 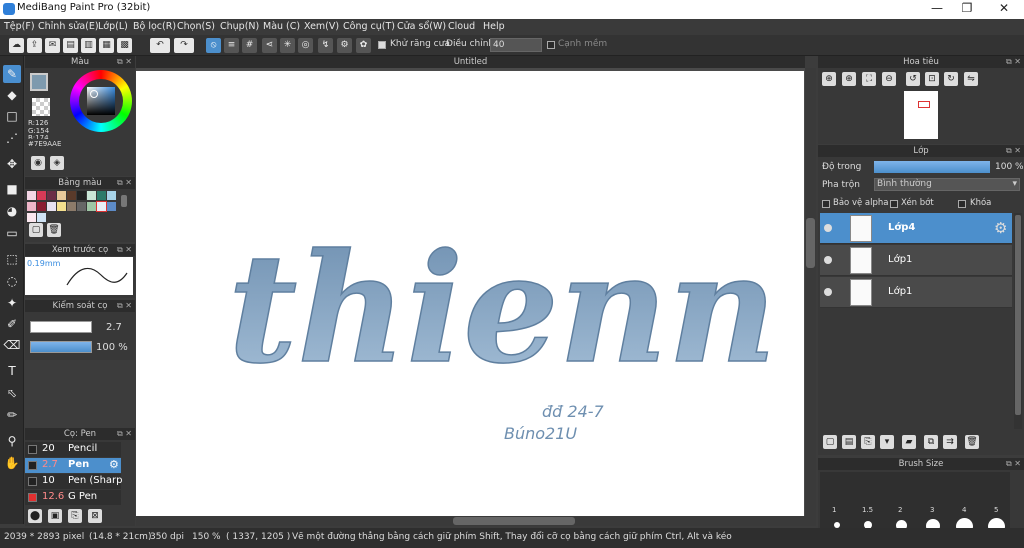 What do you see at coordinates (1000, 228) in the screenshot?
I see `layer-settings-icon: ⚙` at bounding box center [1000, 228].